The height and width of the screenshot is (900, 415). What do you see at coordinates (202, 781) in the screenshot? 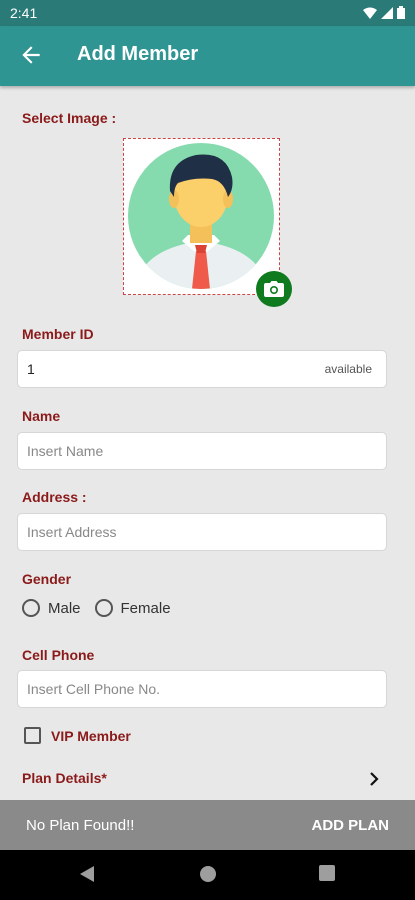
I see `plan-details-row: Plan Details*` at bounding box center [202, 781].